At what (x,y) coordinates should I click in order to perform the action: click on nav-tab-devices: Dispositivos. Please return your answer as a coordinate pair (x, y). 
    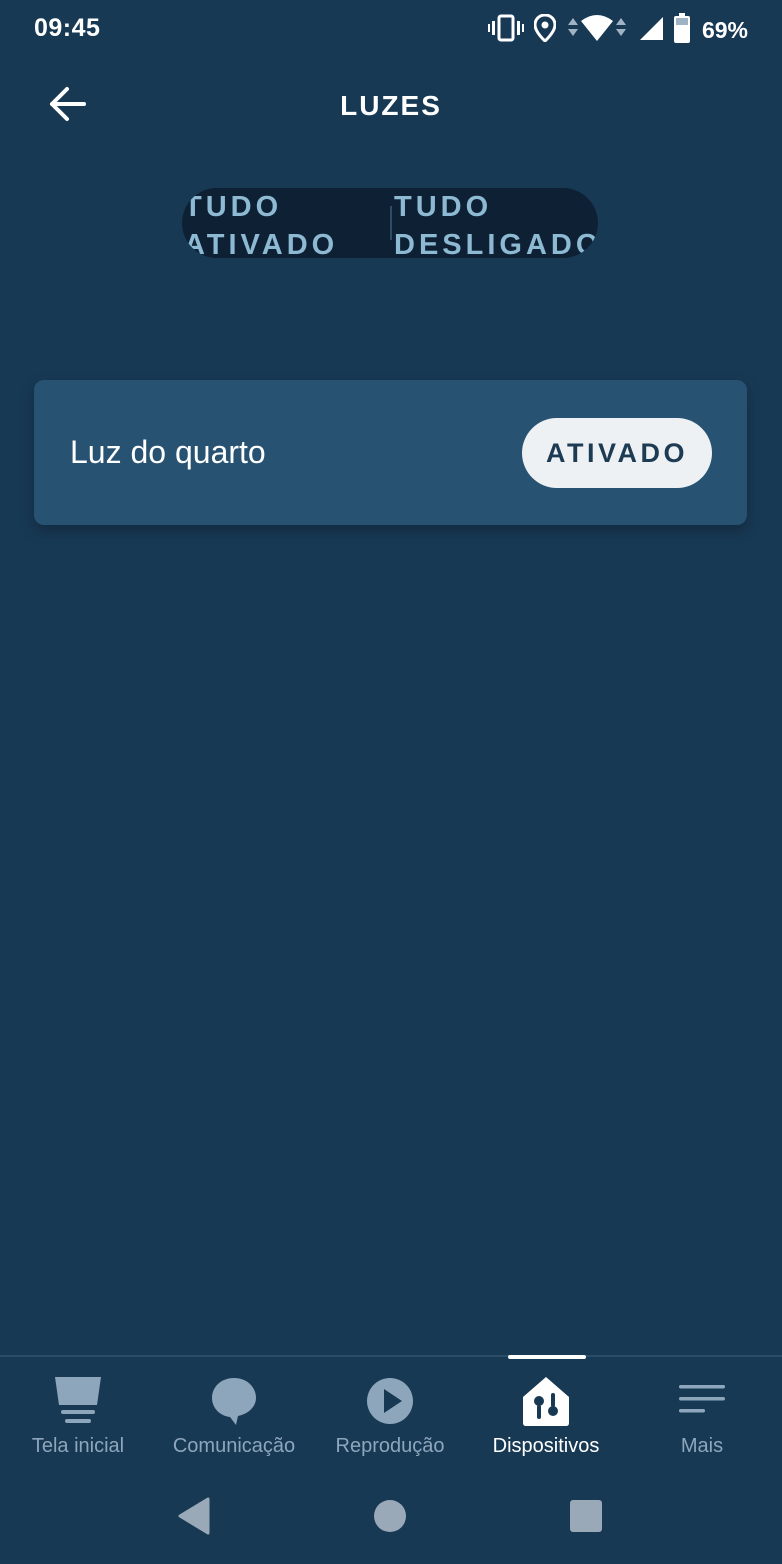
    Looking at the image, I should click on (546, 1415).